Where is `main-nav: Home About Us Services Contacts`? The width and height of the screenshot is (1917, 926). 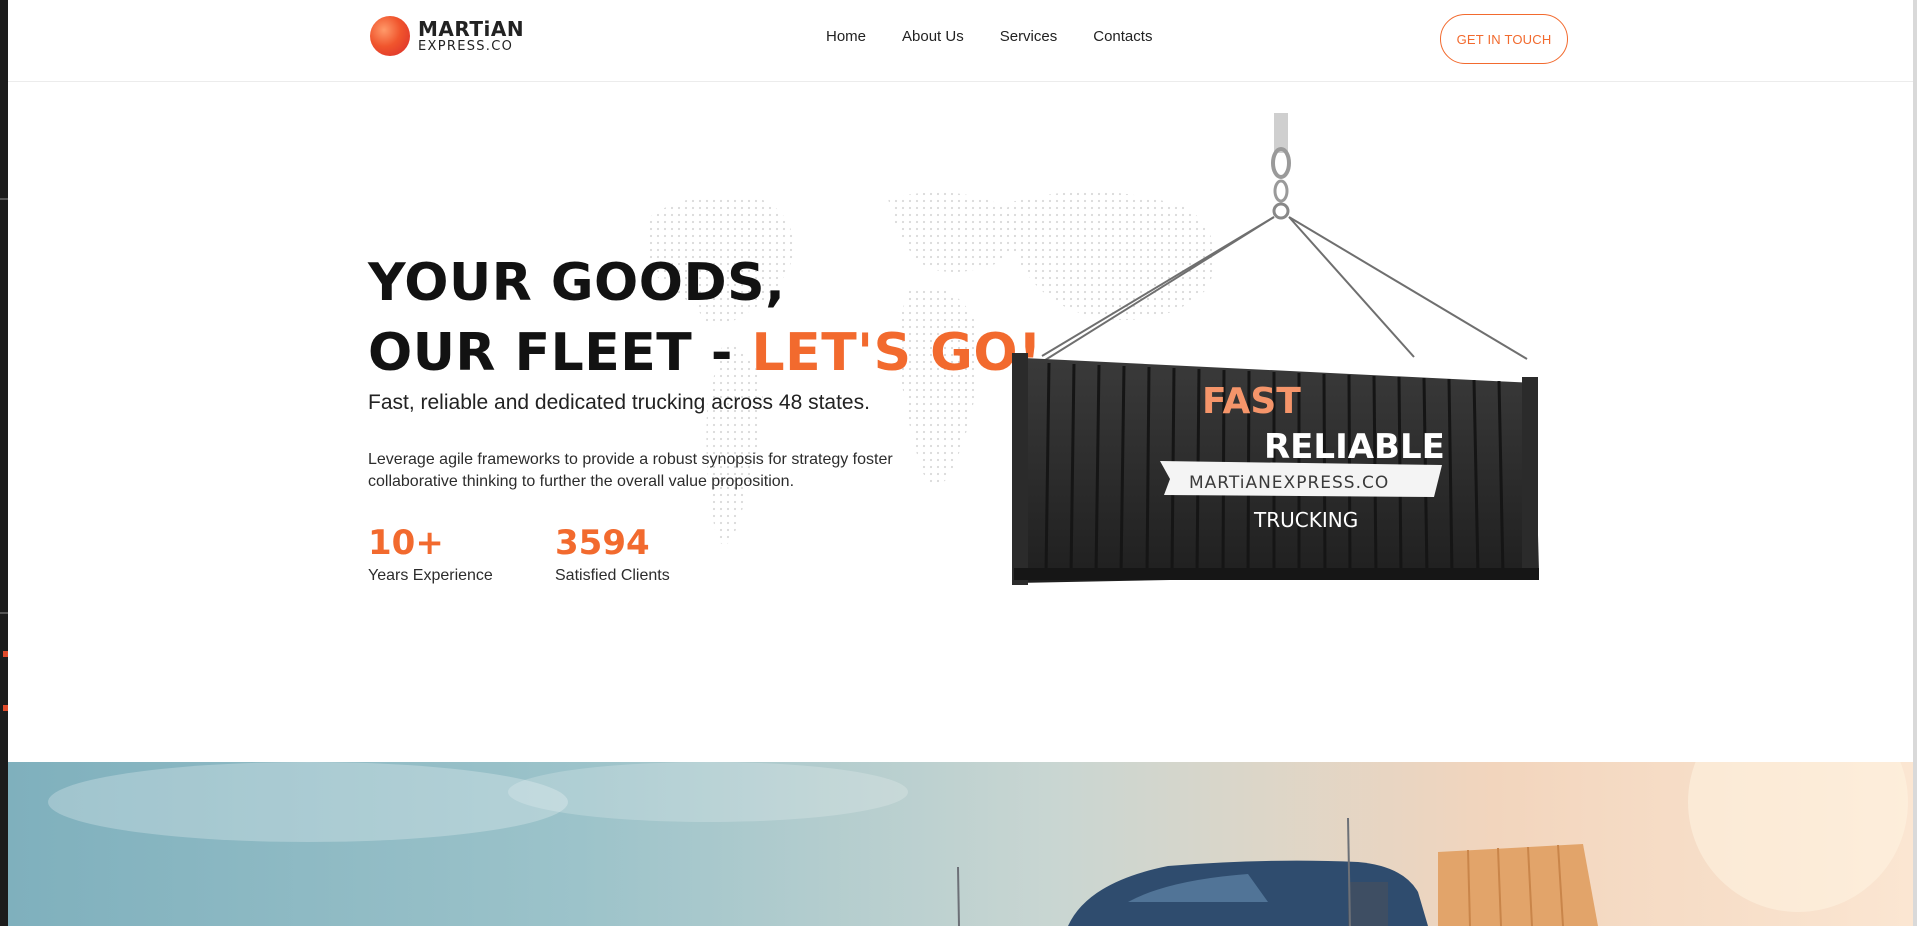
main-nav: Home About Us Services Contacts is located at coordinates (1007, 36).